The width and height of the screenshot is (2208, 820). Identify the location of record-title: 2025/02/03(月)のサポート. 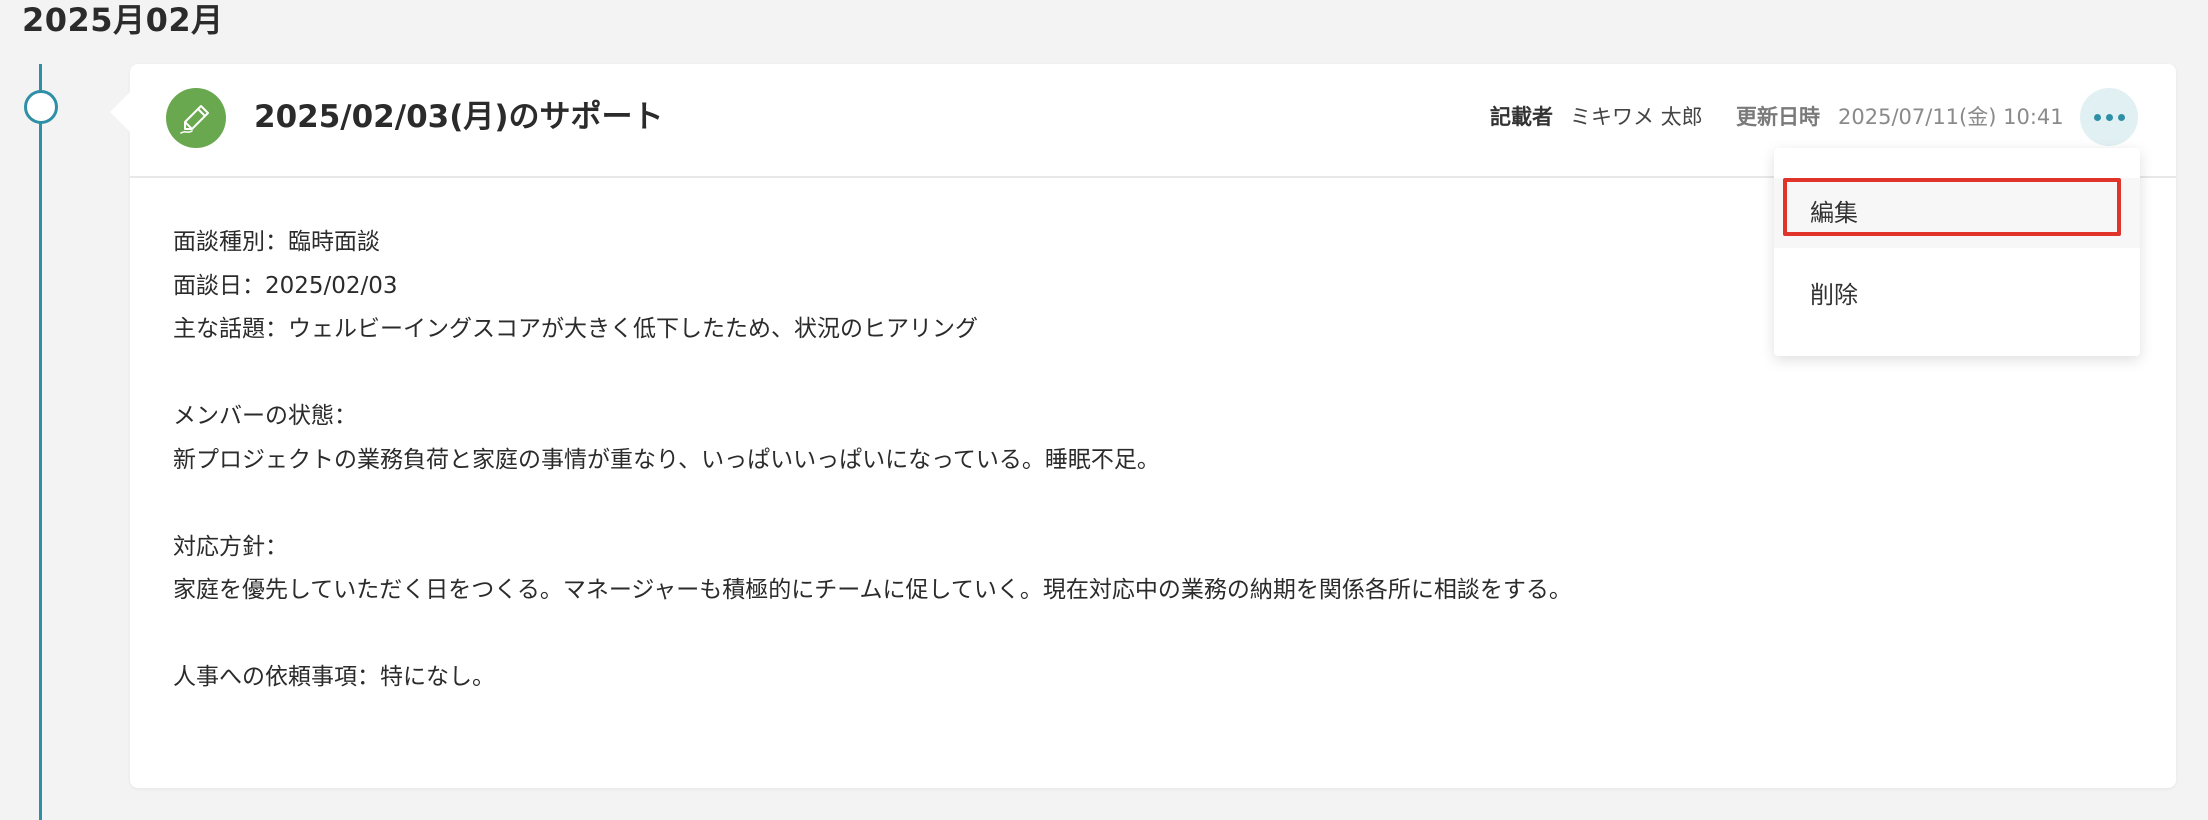
(459, 117).